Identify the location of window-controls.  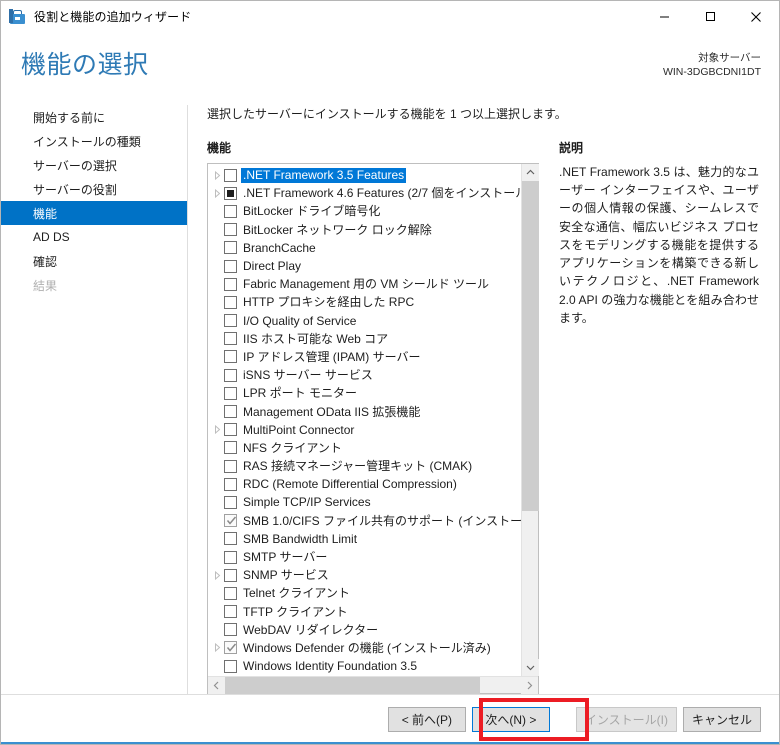
(710, 17).